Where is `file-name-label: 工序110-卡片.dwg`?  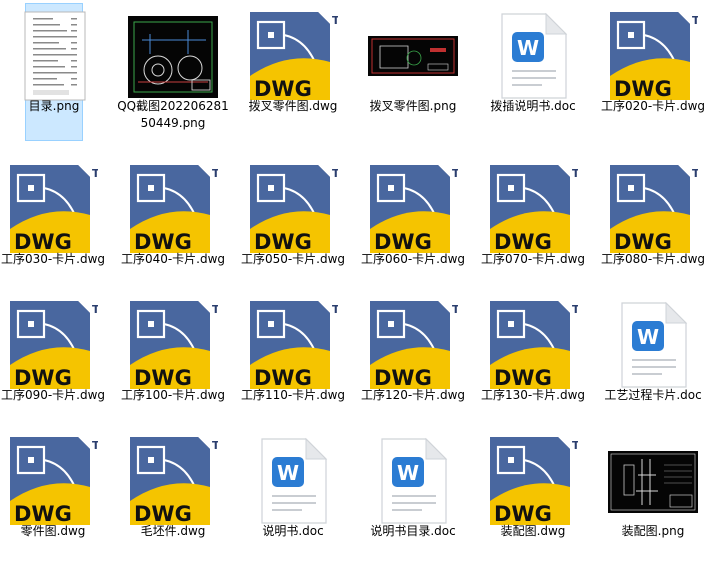 file-name-label: 工序110-卡片.dwg is located at coordinates (293, 395).